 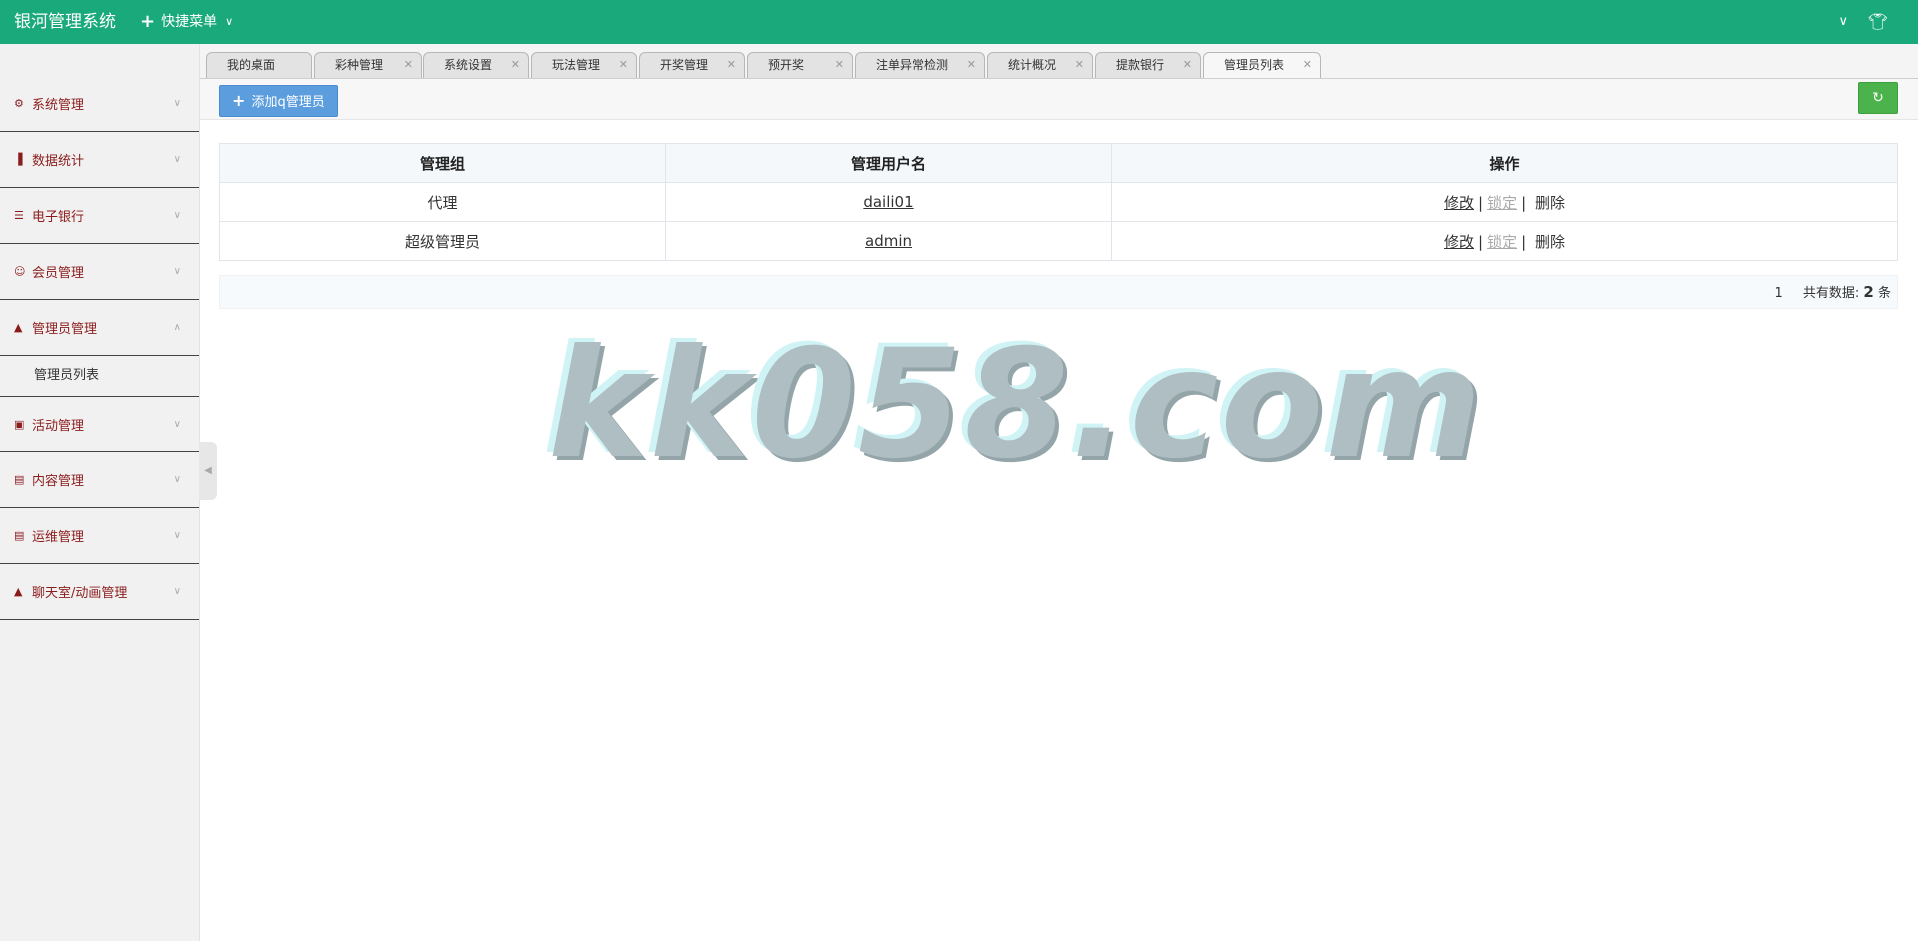 What do you see at coordinates (468, 65) in the screenshot?
I see `tab-label: 系统设置` at bounding box center [468, 65].